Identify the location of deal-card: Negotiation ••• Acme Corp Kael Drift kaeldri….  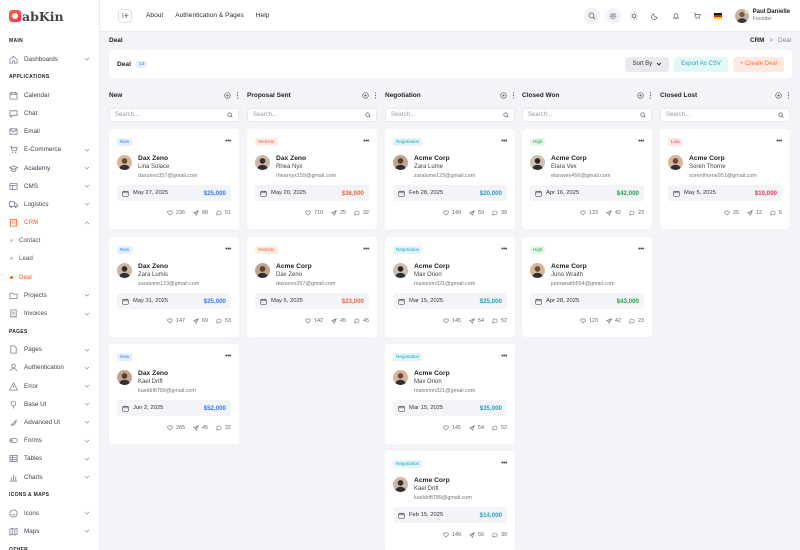
(450, 500).